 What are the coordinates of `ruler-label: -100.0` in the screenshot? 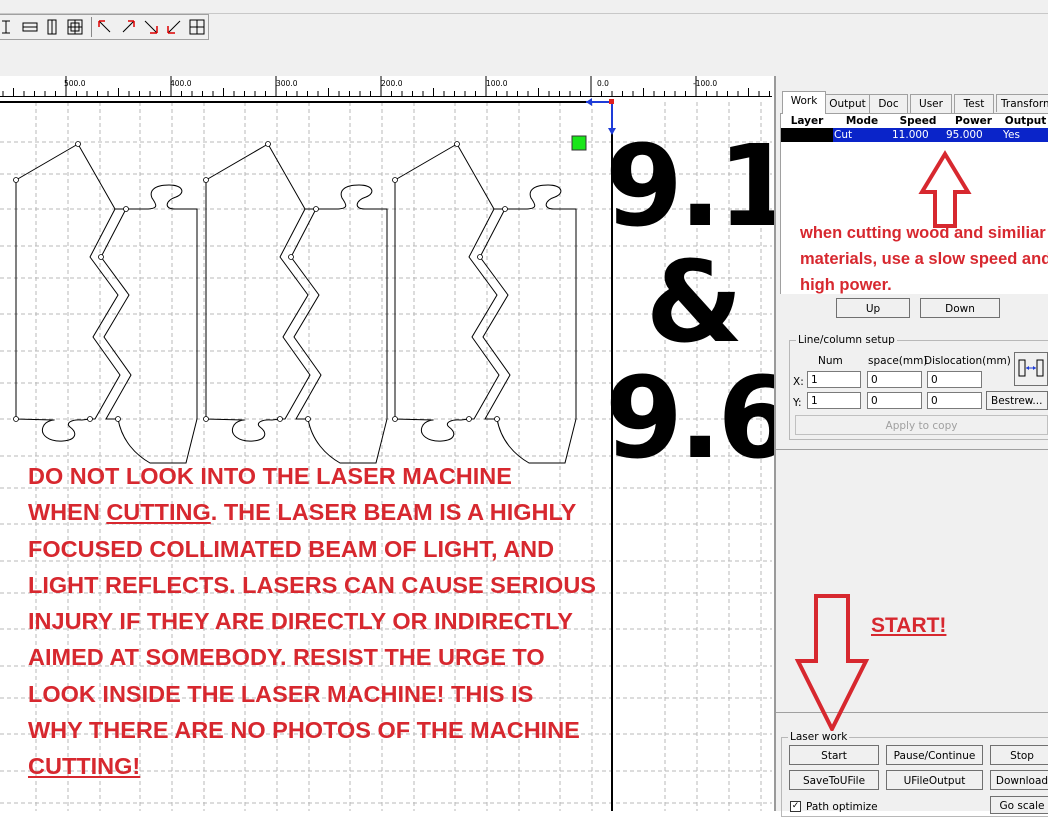 It's located at (705, 83).